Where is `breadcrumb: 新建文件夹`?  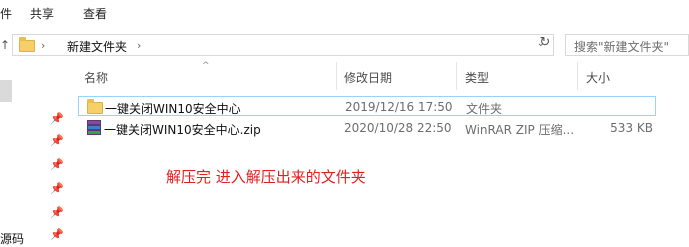
breadcrumb: 新建文件夹 is located at coordinates (97, 46).